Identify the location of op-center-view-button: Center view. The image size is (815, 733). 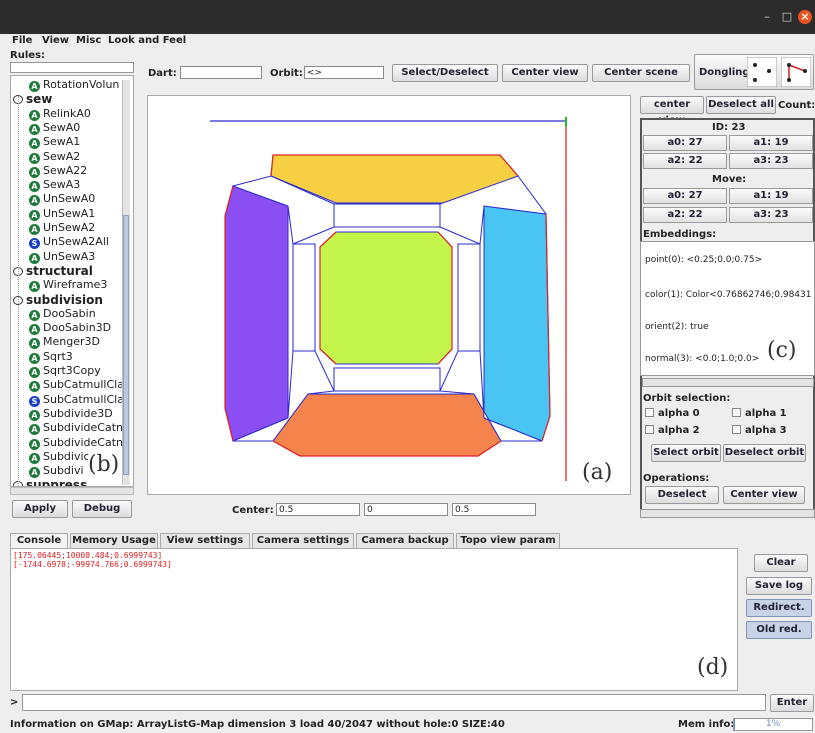
(764, 495).